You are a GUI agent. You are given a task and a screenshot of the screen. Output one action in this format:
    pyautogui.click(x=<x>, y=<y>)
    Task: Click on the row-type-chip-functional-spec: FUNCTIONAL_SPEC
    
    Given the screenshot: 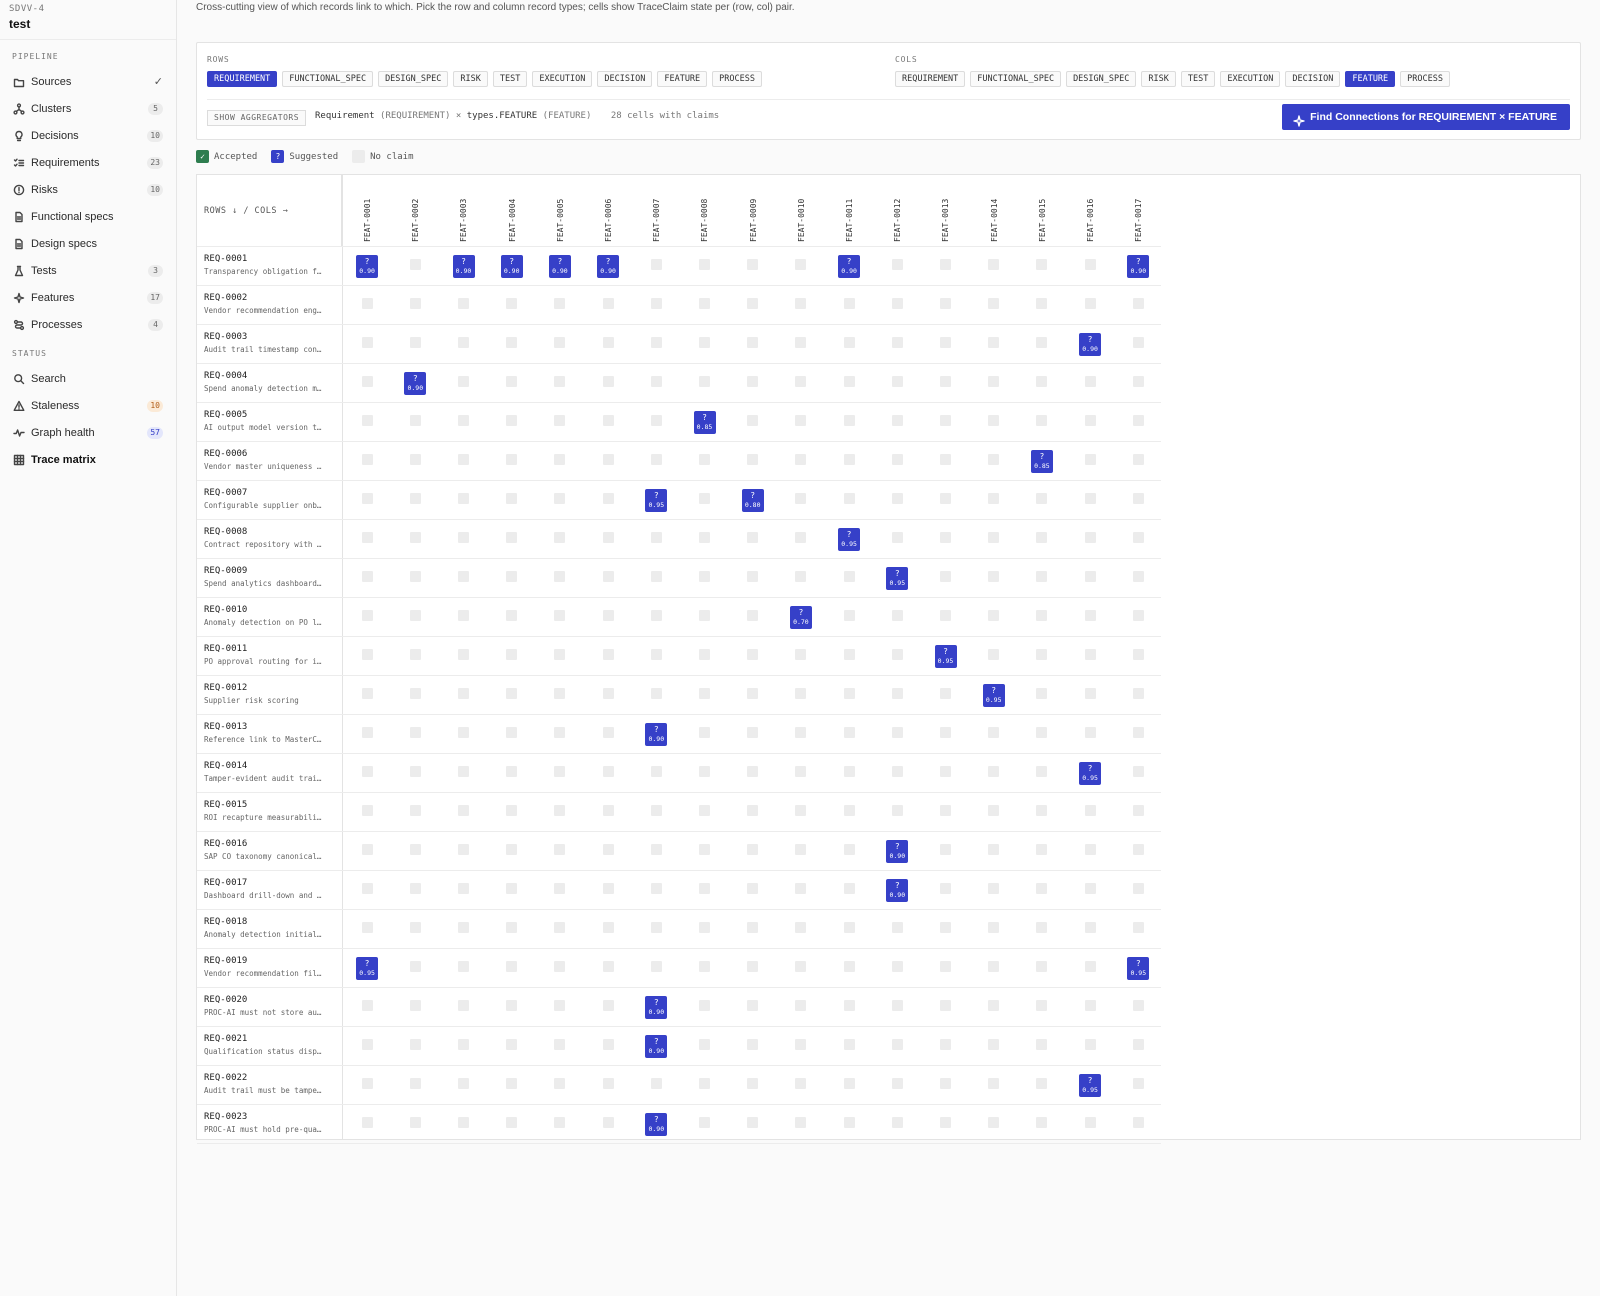 What is the action you would take?
    pyautogui.click(x=328, y=79)
    